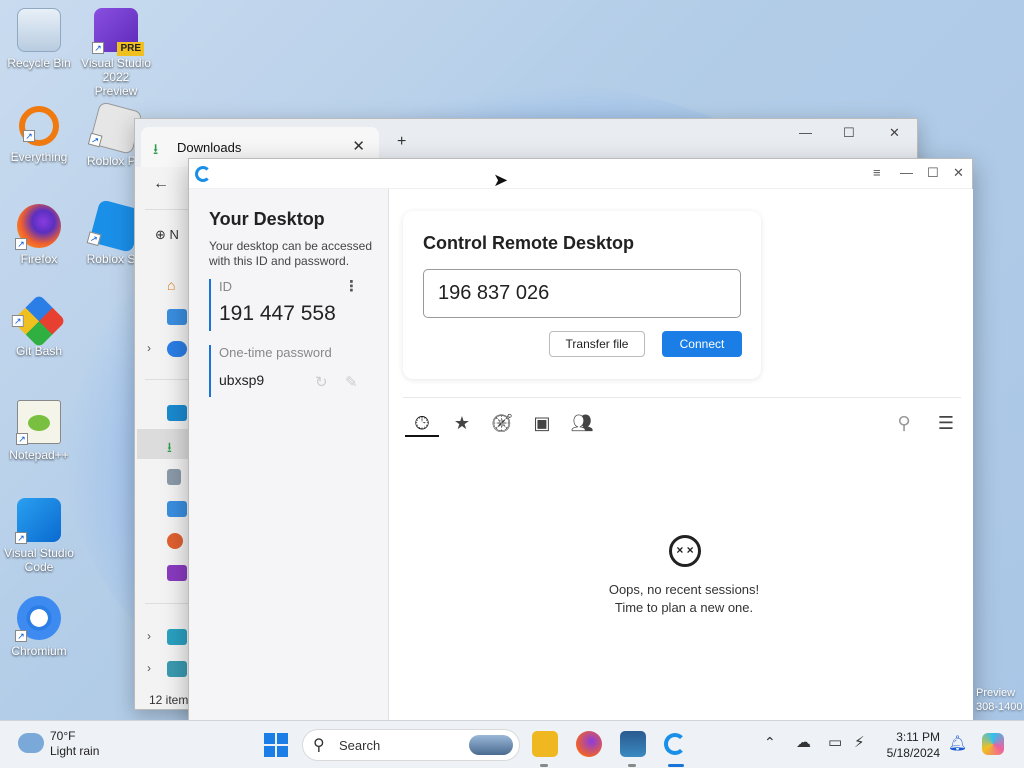 The height and width of the screenshot is (768, 1024). What do you see at coordinates (422, 423) in the screenshot?
I see `recent-sessions-icon: 🕒︎` at bounding box center [422, 423].